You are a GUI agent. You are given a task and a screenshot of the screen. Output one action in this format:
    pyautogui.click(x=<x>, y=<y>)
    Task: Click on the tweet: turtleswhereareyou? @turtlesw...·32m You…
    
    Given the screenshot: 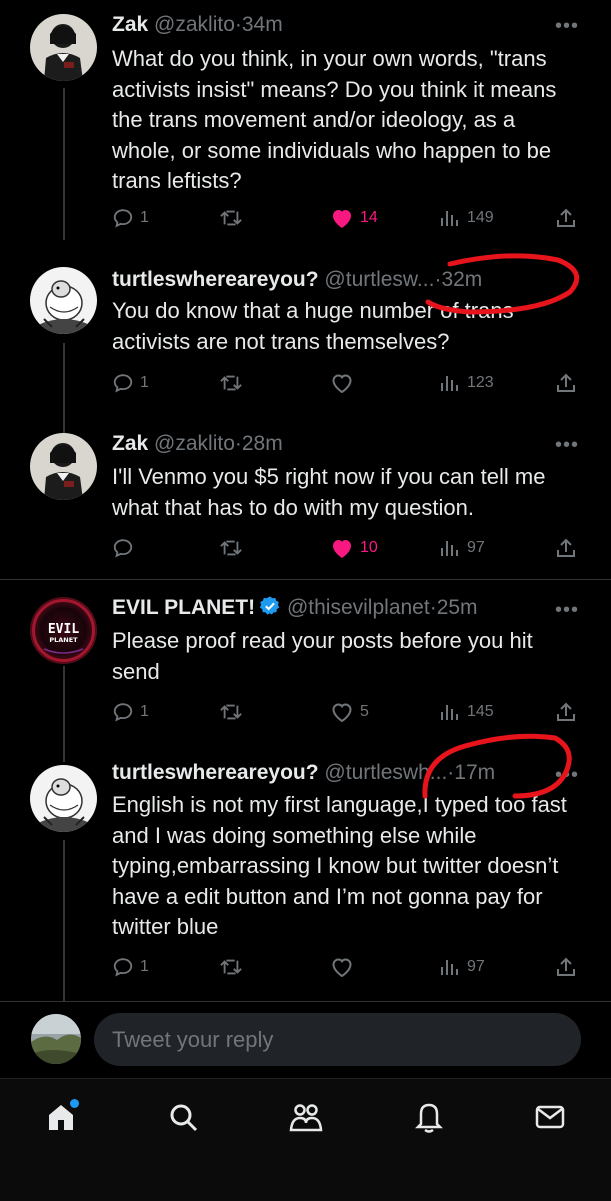 What is the action you would take?
    pyautogui.click(x=305, y=328)
    